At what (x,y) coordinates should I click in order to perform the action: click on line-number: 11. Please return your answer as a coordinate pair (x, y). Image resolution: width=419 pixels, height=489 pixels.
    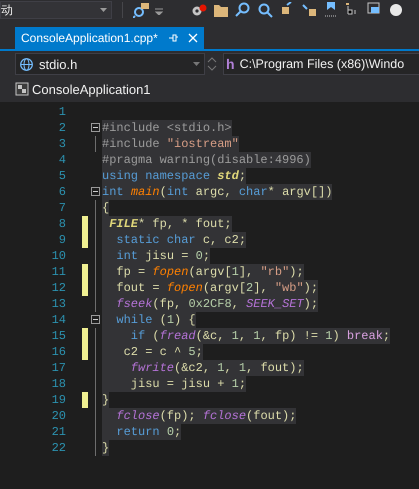
    Looking at the image, I should click on (58, 272).